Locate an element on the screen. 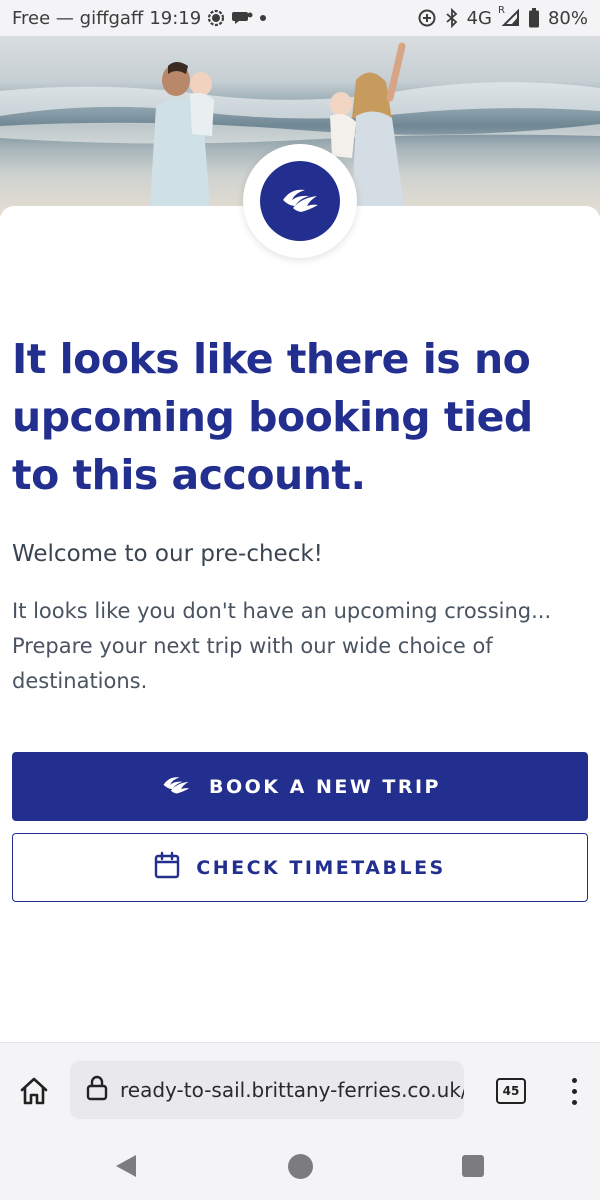  status-bar: Free — giffgaff 19:19 4G R 80% is located at coordinates (300, 18).